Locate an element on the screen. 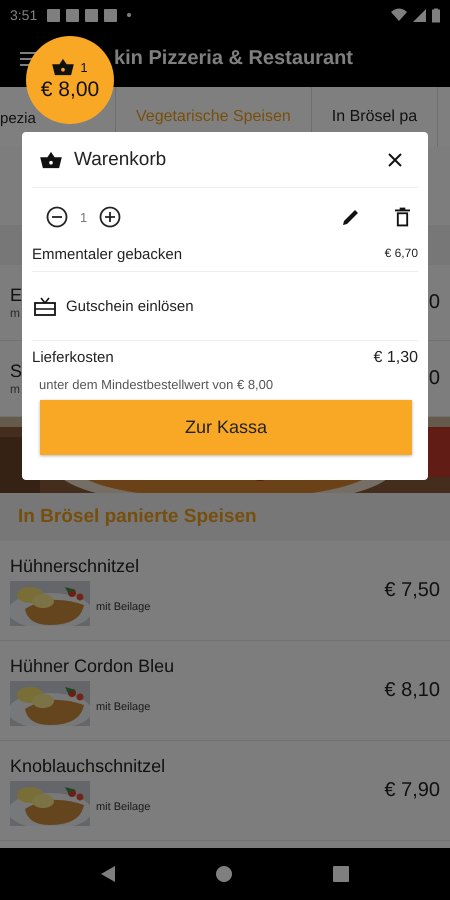  dish-price: € 7,90 is located at coordinates (412, 790).